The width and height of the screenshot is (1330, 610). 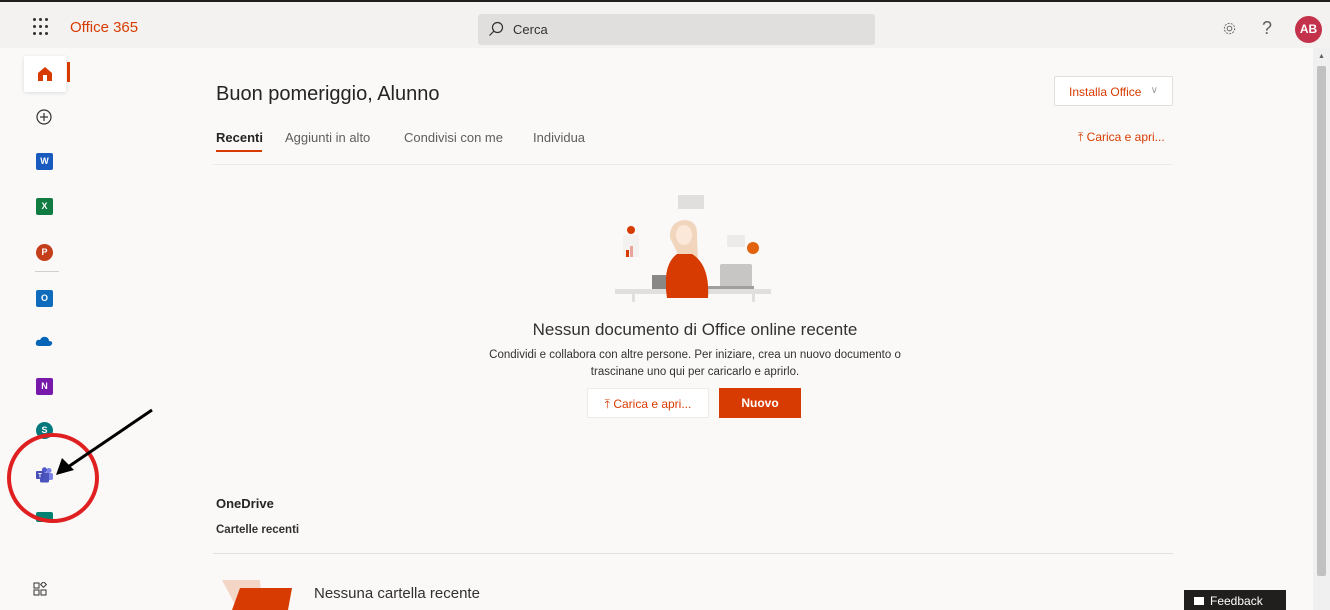 I want to click on excel-icon: X, so click(x=44, y=206).